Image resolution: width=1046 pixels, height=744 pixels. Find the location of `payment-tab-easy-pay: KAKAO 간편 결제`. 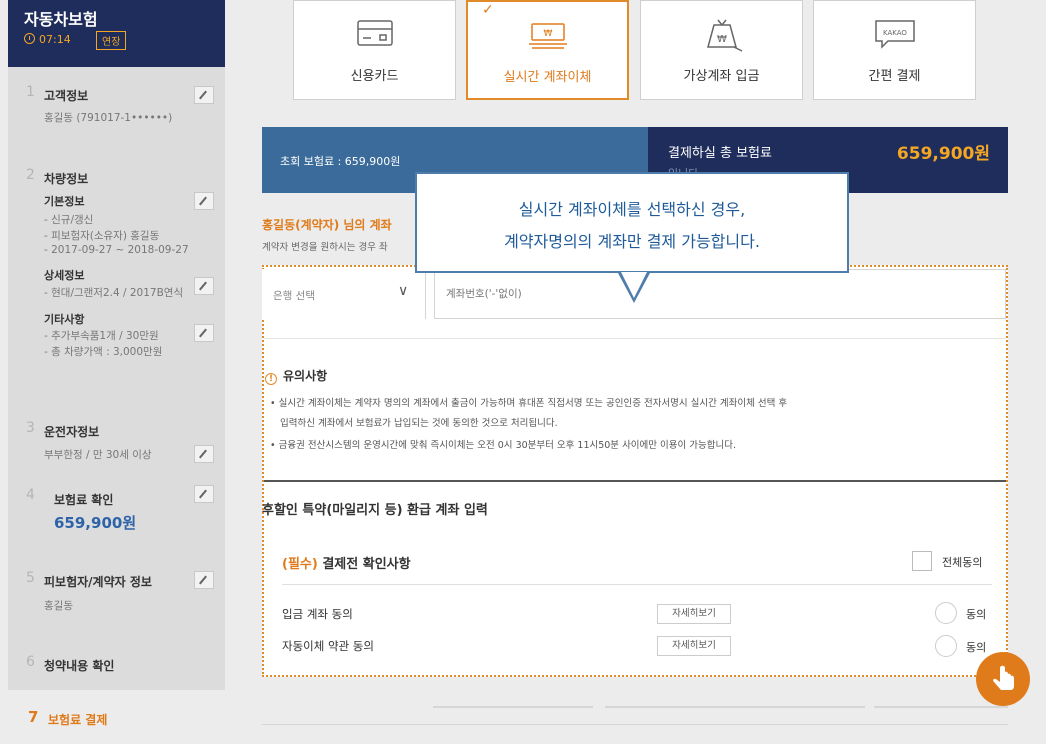

payment-tab-easy-pay: KAKAO 간편 결제 is located at coordinates (894, 50).